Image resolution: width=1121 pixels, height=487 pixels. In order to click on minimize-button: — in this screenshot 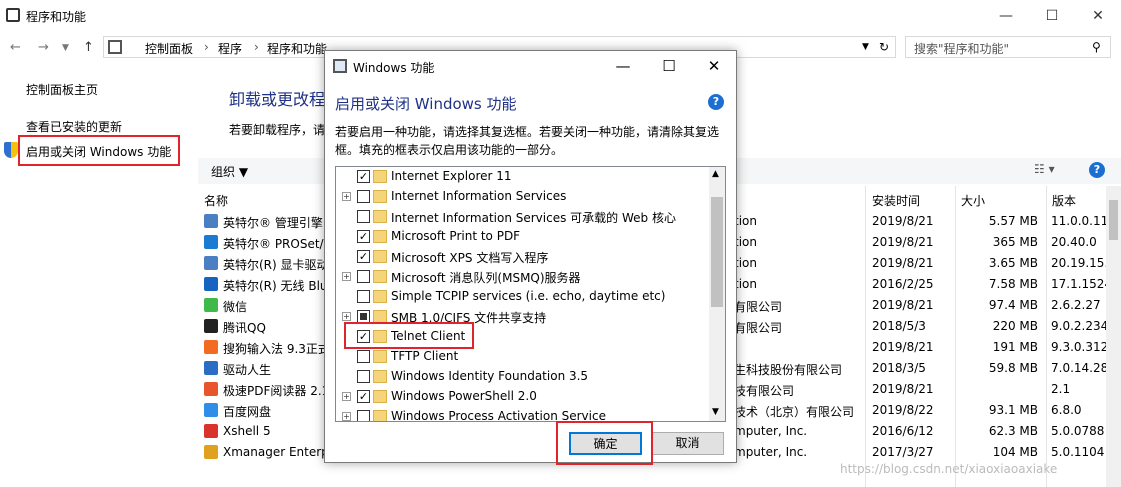, I will do `click(1006, 16)`.